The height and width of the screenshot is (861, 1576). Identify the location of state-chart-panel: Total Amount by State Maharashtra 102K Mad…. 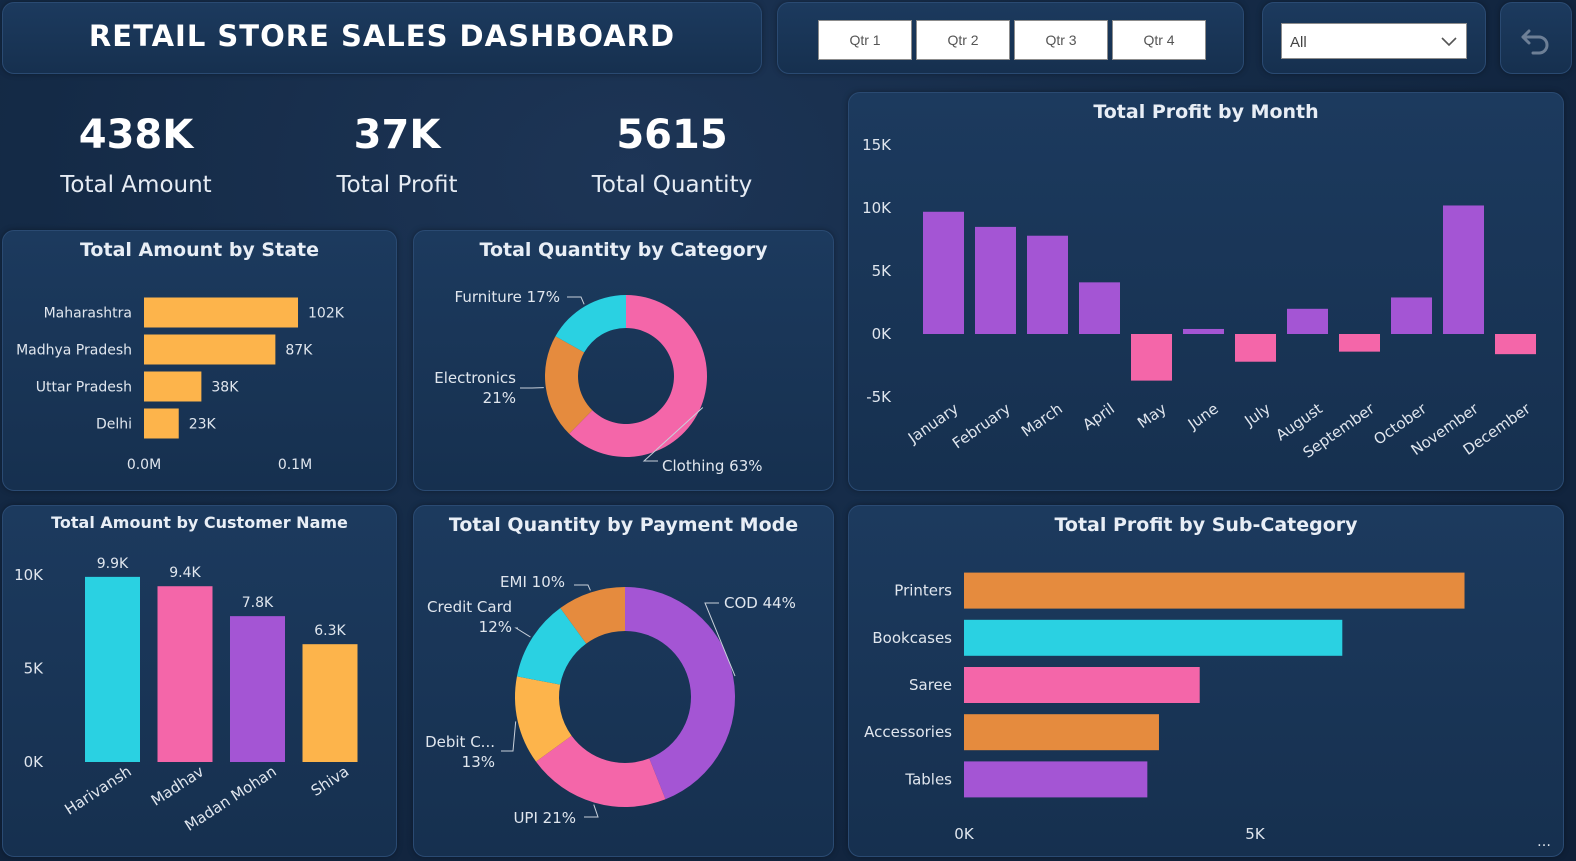
(199, 360).